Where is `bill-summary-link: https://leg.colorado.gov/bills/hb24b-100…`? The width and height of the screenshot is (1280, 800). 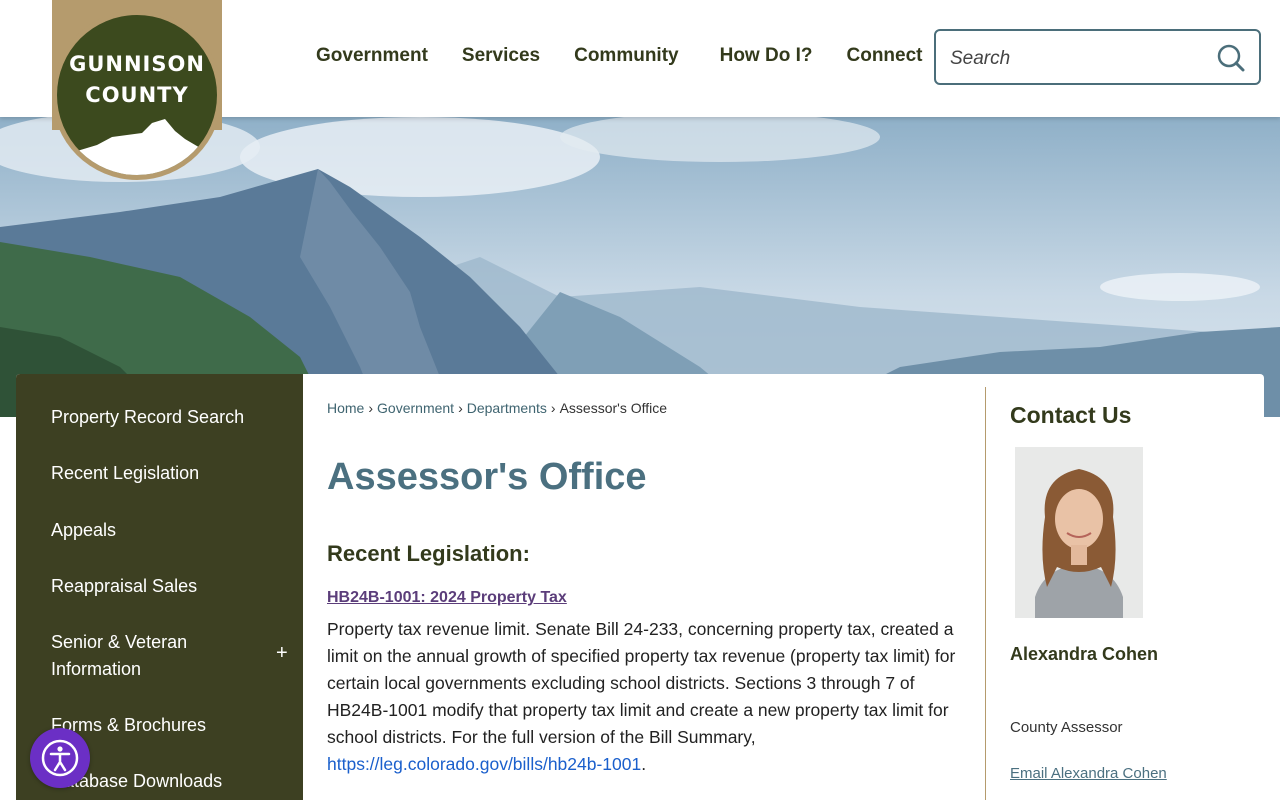 bill-summary-link: https://leg.colorado.gov/bills/hb24b-100… is located at coordinates (484, 764).